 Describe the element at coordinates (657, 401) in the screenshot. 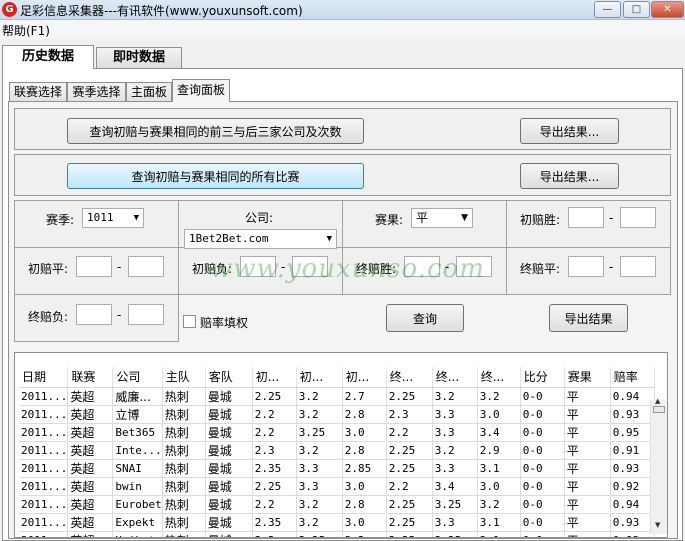

I see `scroll-up-icon: ▲` at that location.